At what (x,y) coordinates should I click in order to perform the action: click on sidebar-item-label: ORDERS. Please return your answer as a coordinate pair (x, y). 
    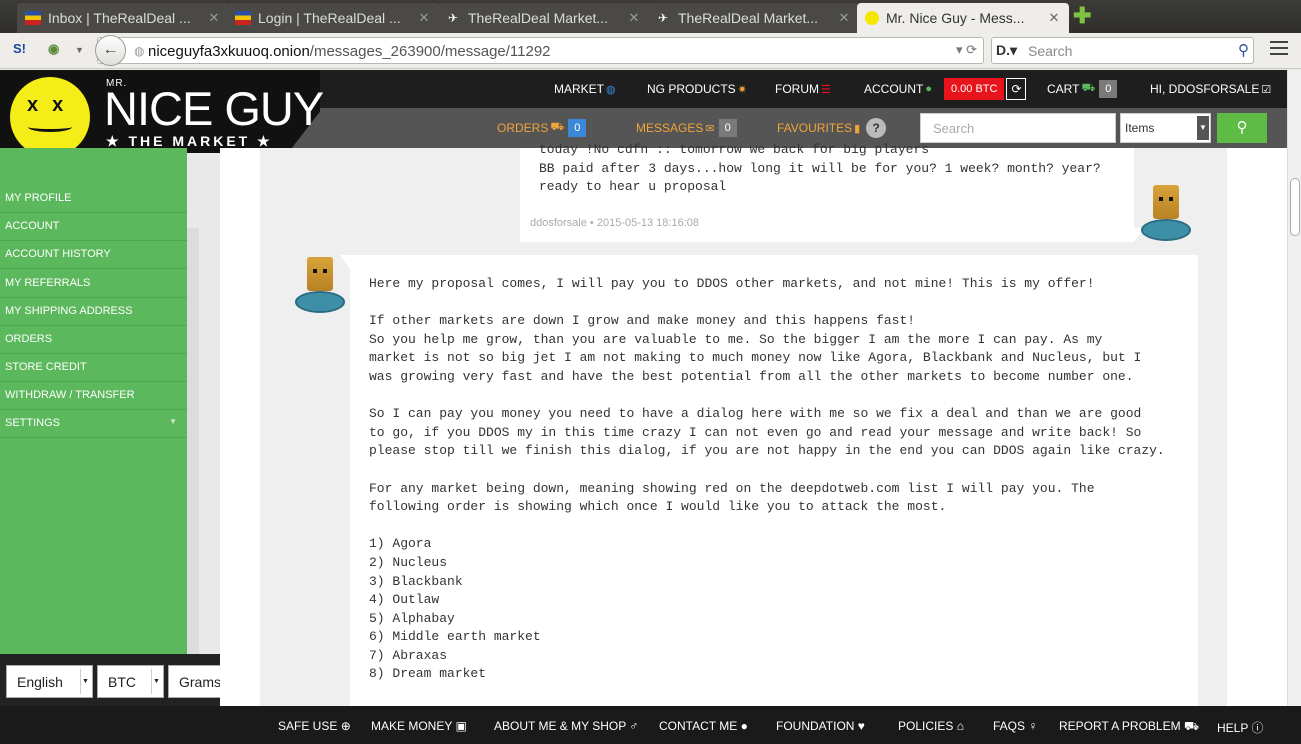
    Looking at the image, I should click on (29, 339).